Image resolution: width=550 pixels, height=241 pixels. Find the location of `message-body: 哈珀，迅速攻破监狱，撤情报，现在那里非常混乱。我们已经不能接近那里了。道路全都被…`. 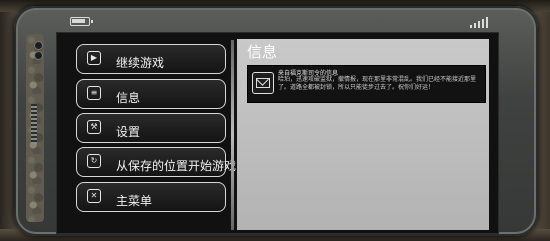

message-body: 哈珀，迅速攻破监狱，撤情报，现在那里非常混乱。我们已经不能接近那里了。道路全都被… is located at coordinates (377, 83).